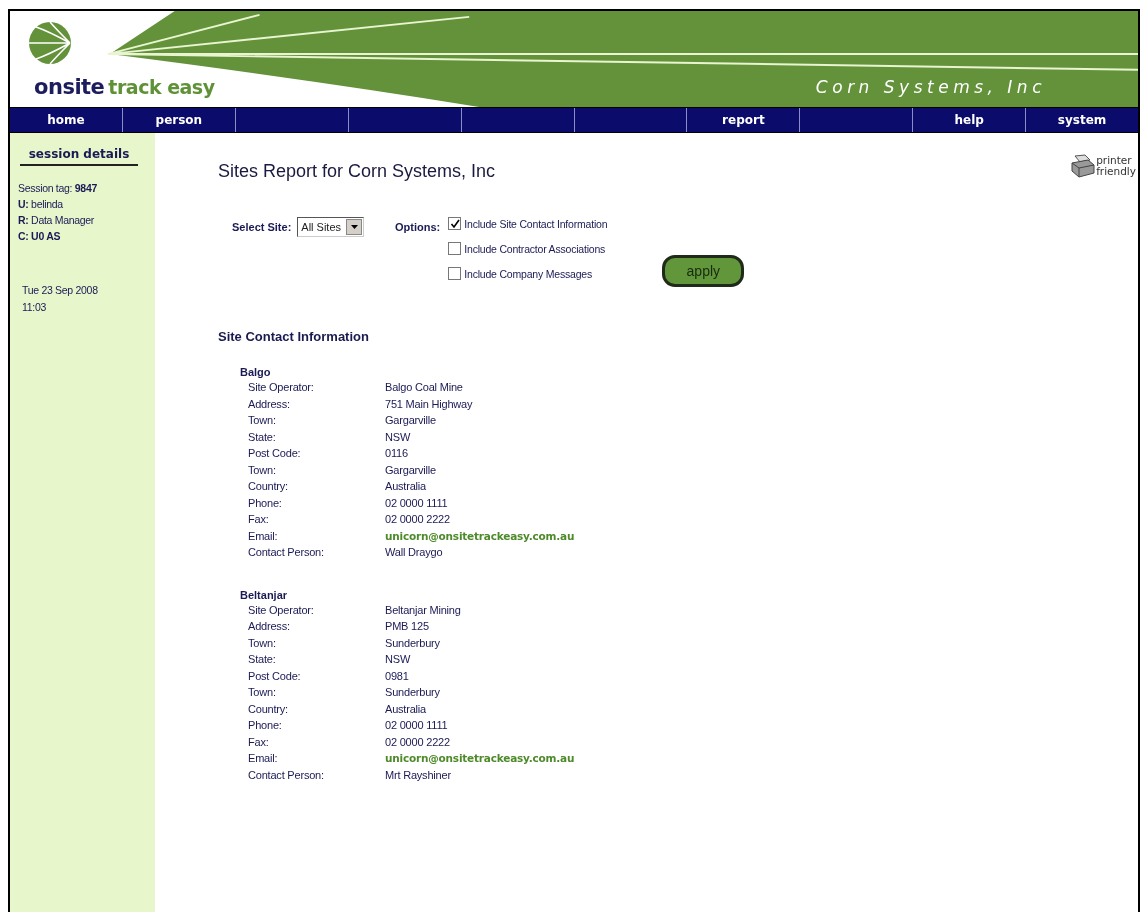 The image size is (1147, 912). Describe the element at coordinates (1083, 166) in the screenshot. I see `printer-icon` at that location.